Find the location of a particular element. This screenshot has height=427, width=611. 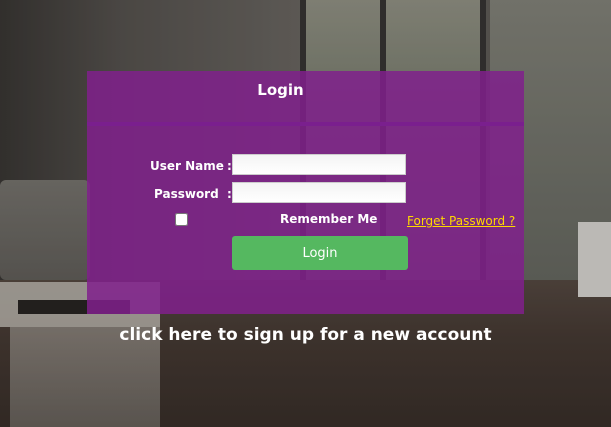

username-label: User Name is located at coordinates (187, 166).